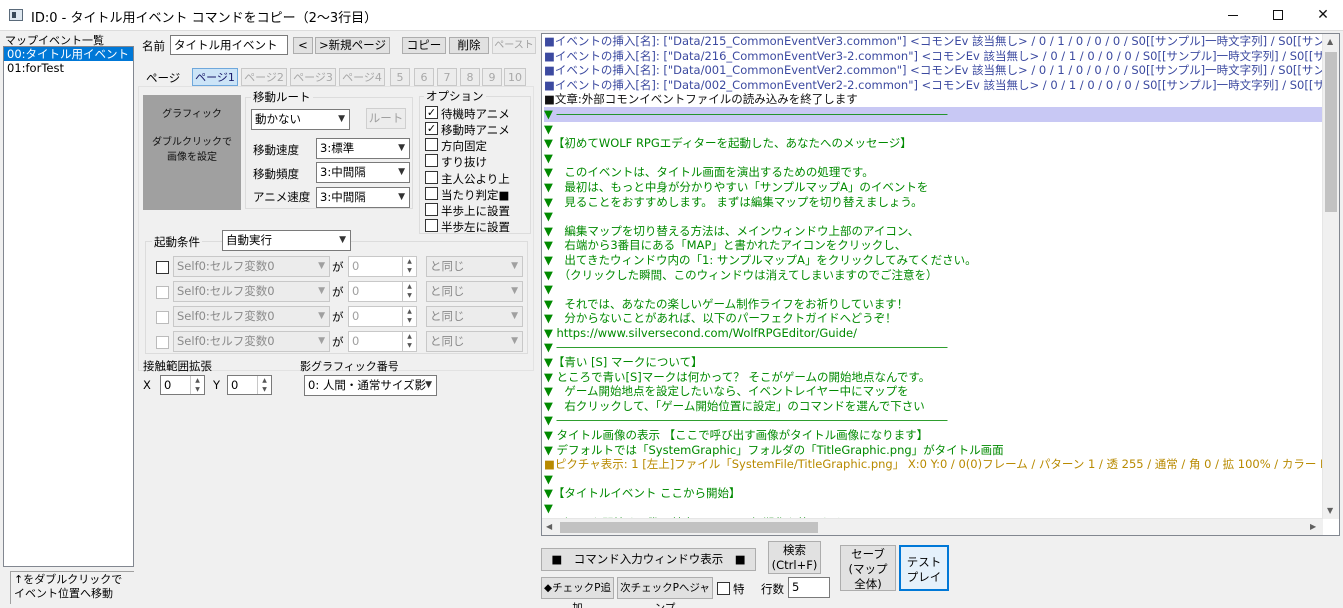 The height and width of the screenshot is (608, 1343). I want to click on anim-speed-select: 3:中間隔 ▼, so click(363, 197).